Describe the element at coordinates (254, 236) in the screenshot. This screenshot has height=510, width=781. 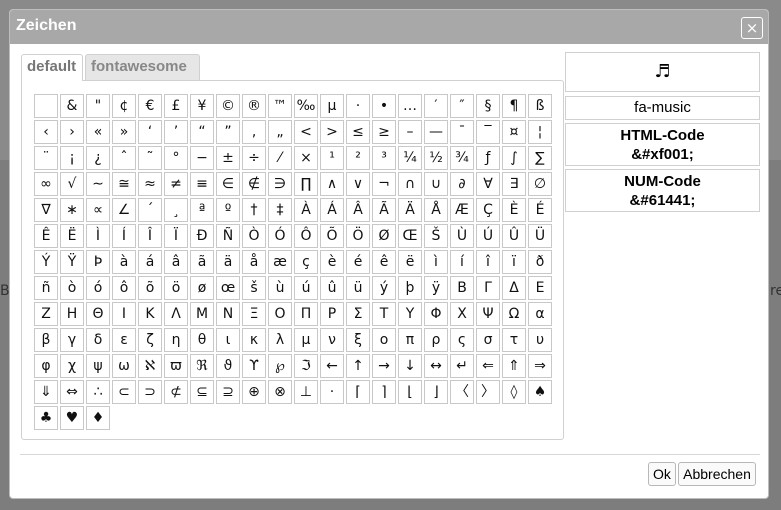
I see `character-cell: Ò` at that location.